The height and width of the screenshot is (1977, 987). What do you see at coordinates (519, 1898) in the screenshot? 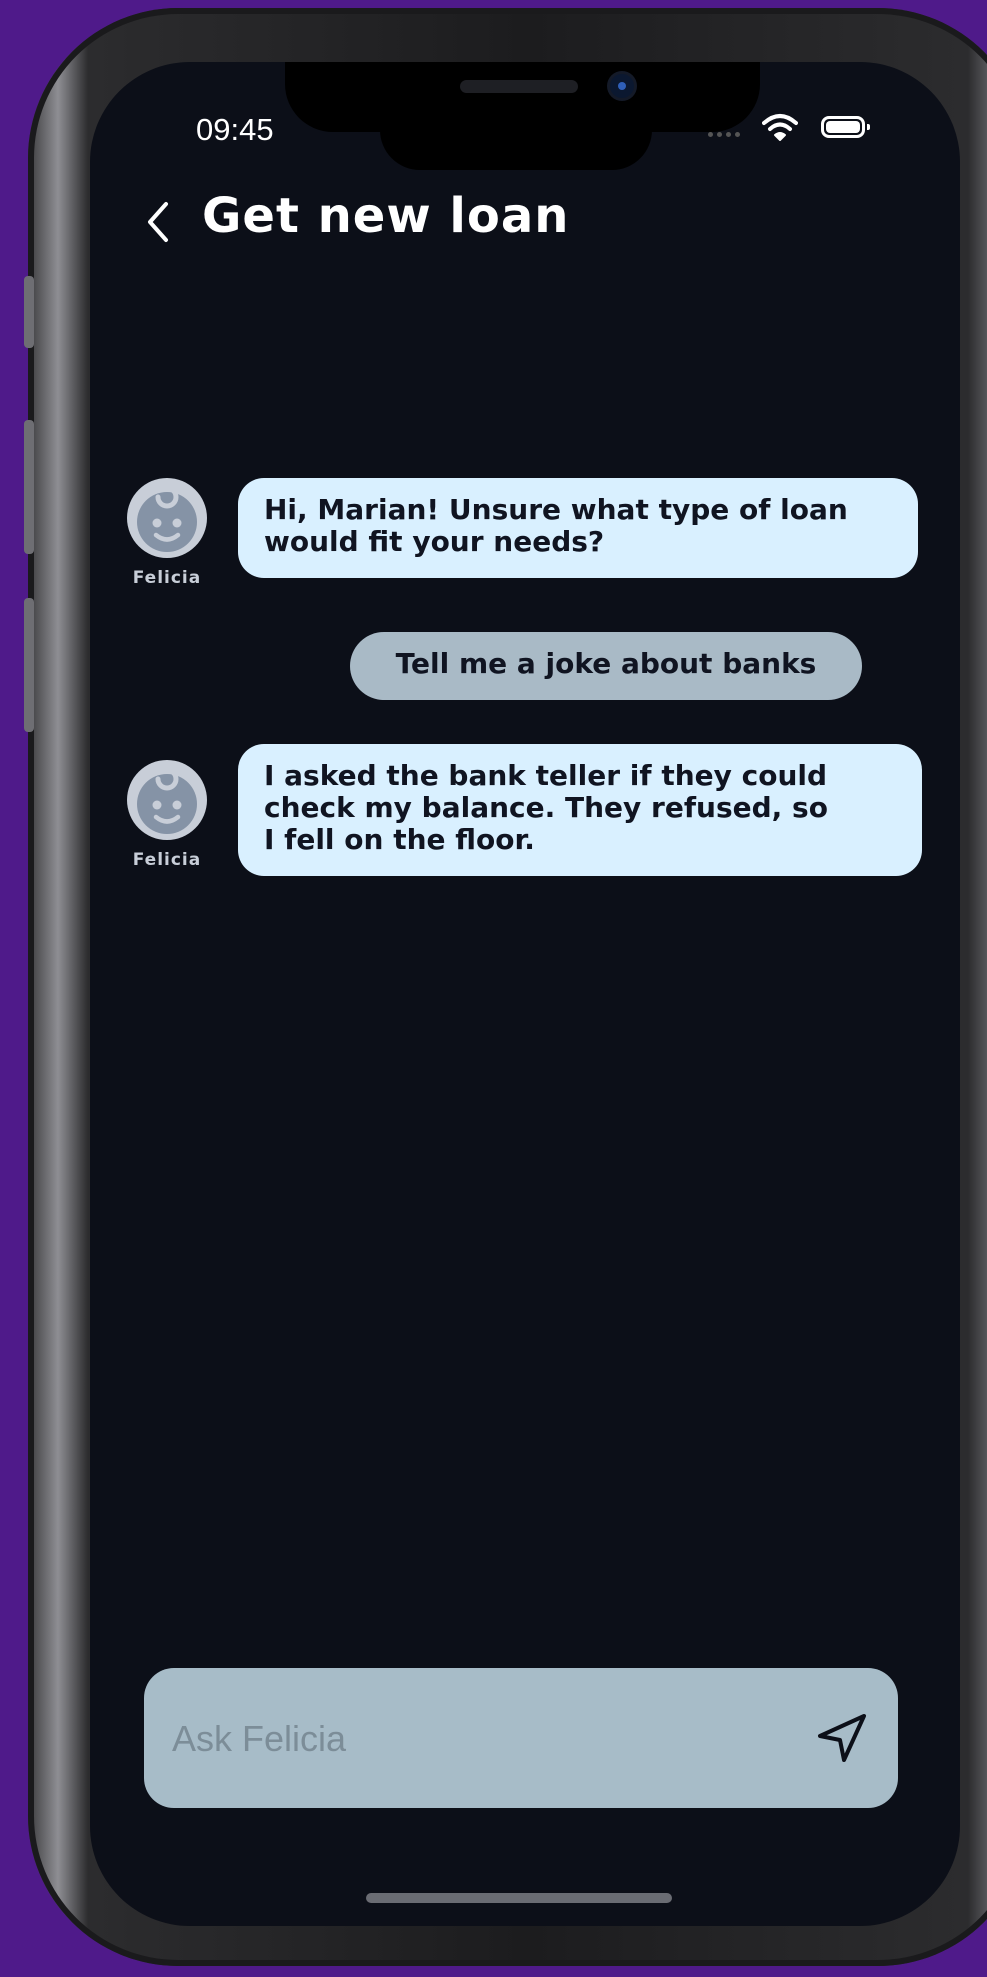
I see `home-indicator` at bounding box center [519, 1898].